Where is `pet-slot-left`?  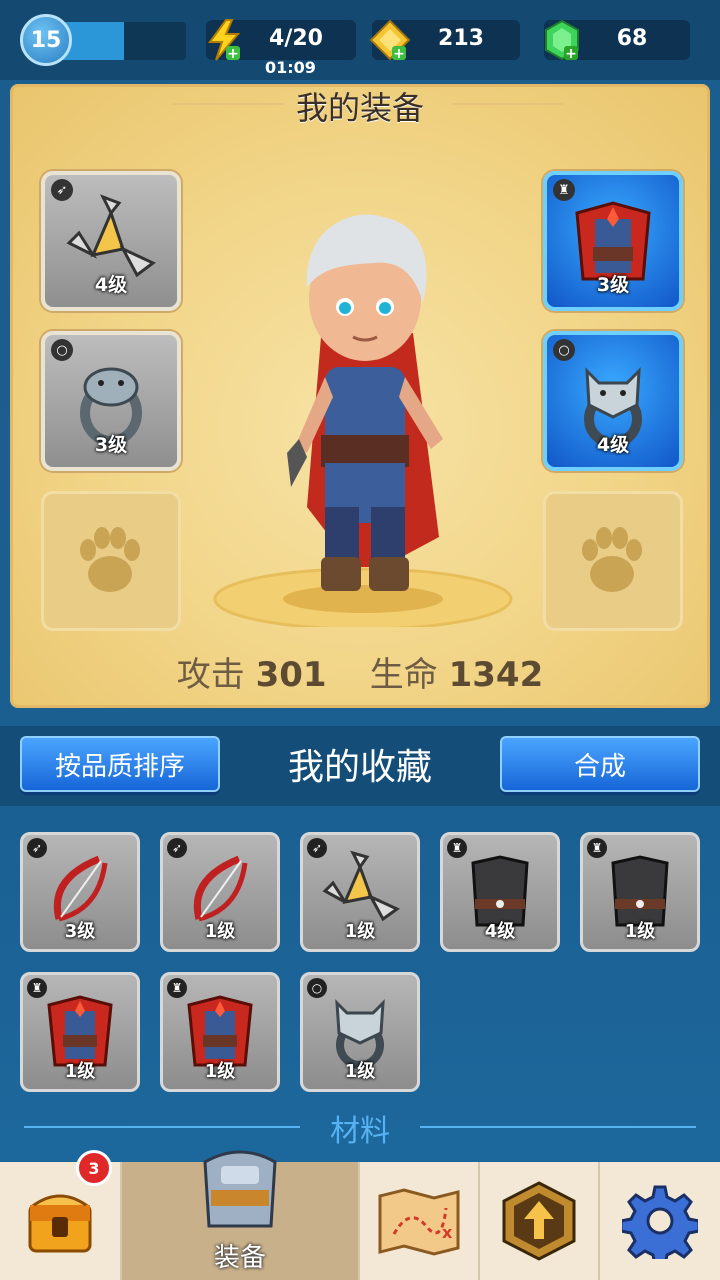
pet-slot-left is located at coordinates (111, 561).